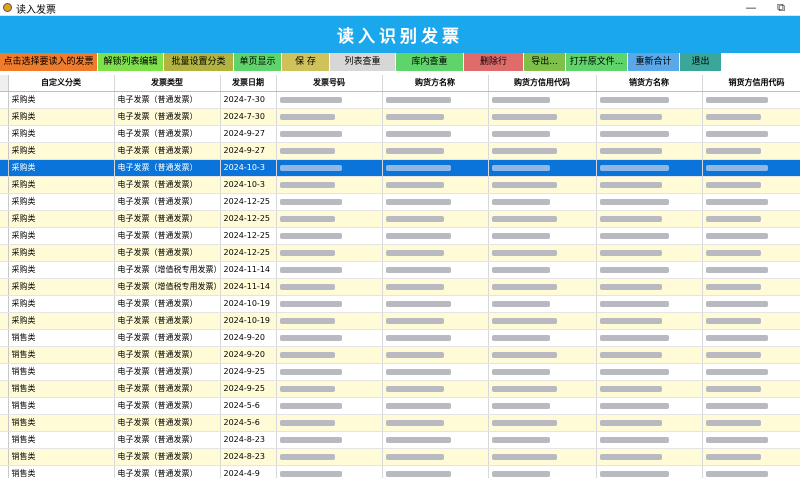  I want to click on table-row: 采购类 电子发票（普通发票） 2024-12-25, so click(400, 202).